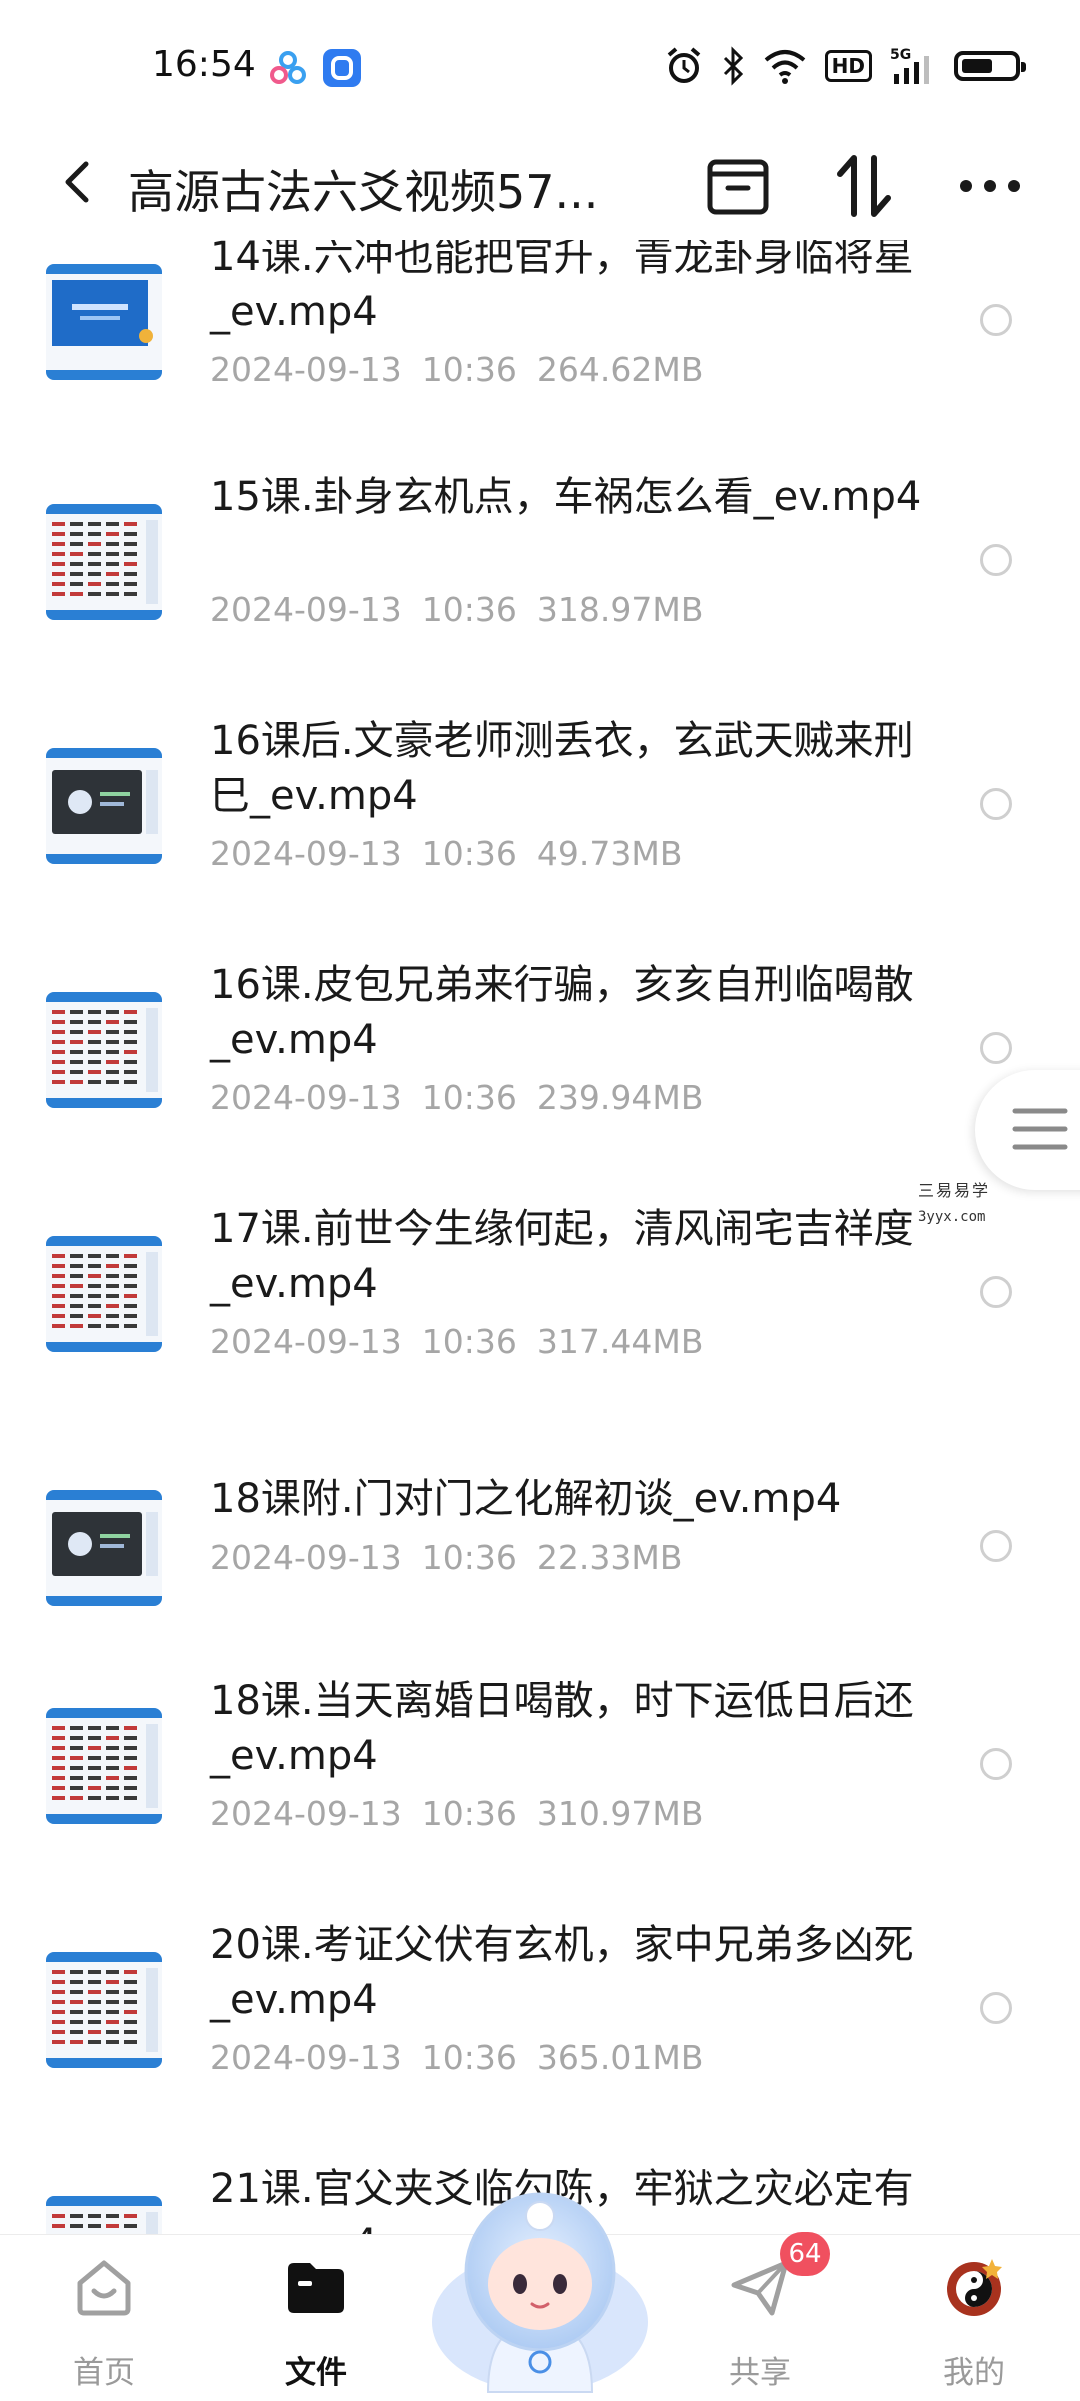 The width and height of the screenshot is (1080, 2401). What do you see at coordinates (620, 609) in the screenshot?
I see `file-size: 318.97MB` at bounding box center [620, 609].